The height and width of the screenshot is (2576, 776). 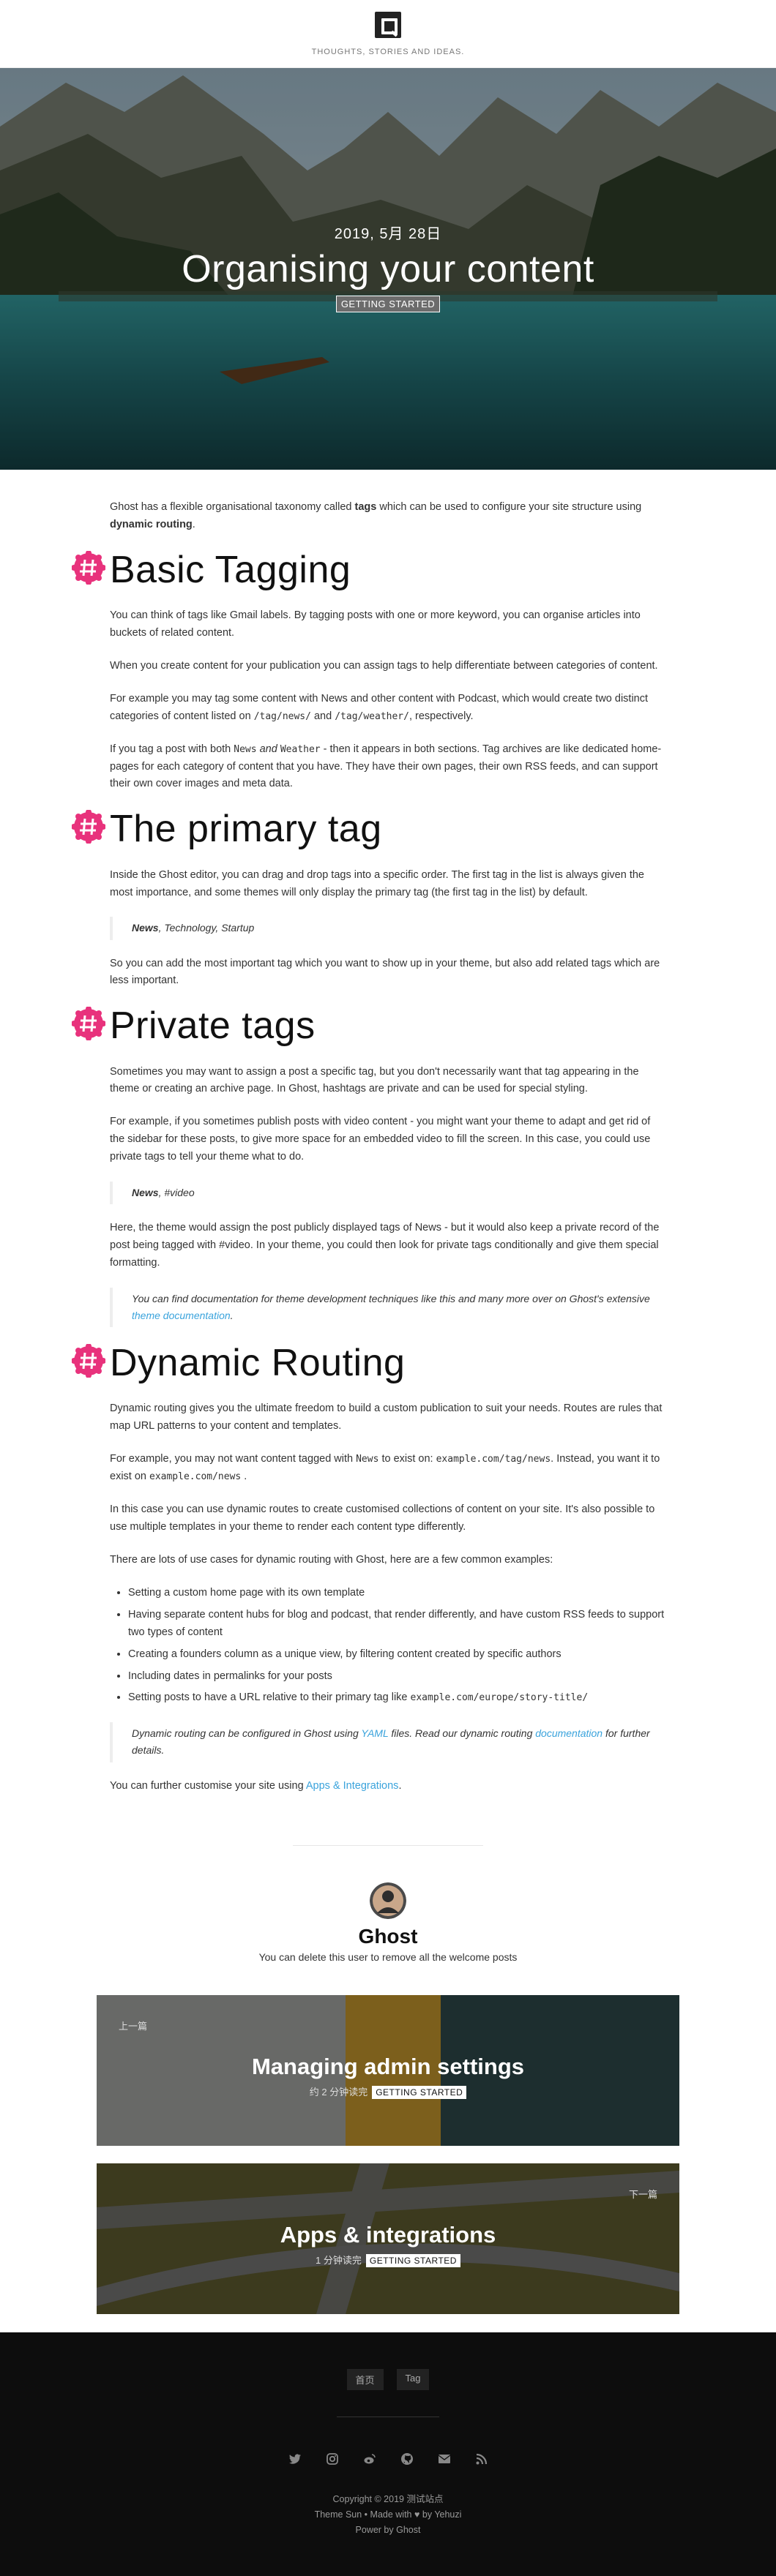 I want to click on previous-label: 上一篇, so click(x=133, y=2026).